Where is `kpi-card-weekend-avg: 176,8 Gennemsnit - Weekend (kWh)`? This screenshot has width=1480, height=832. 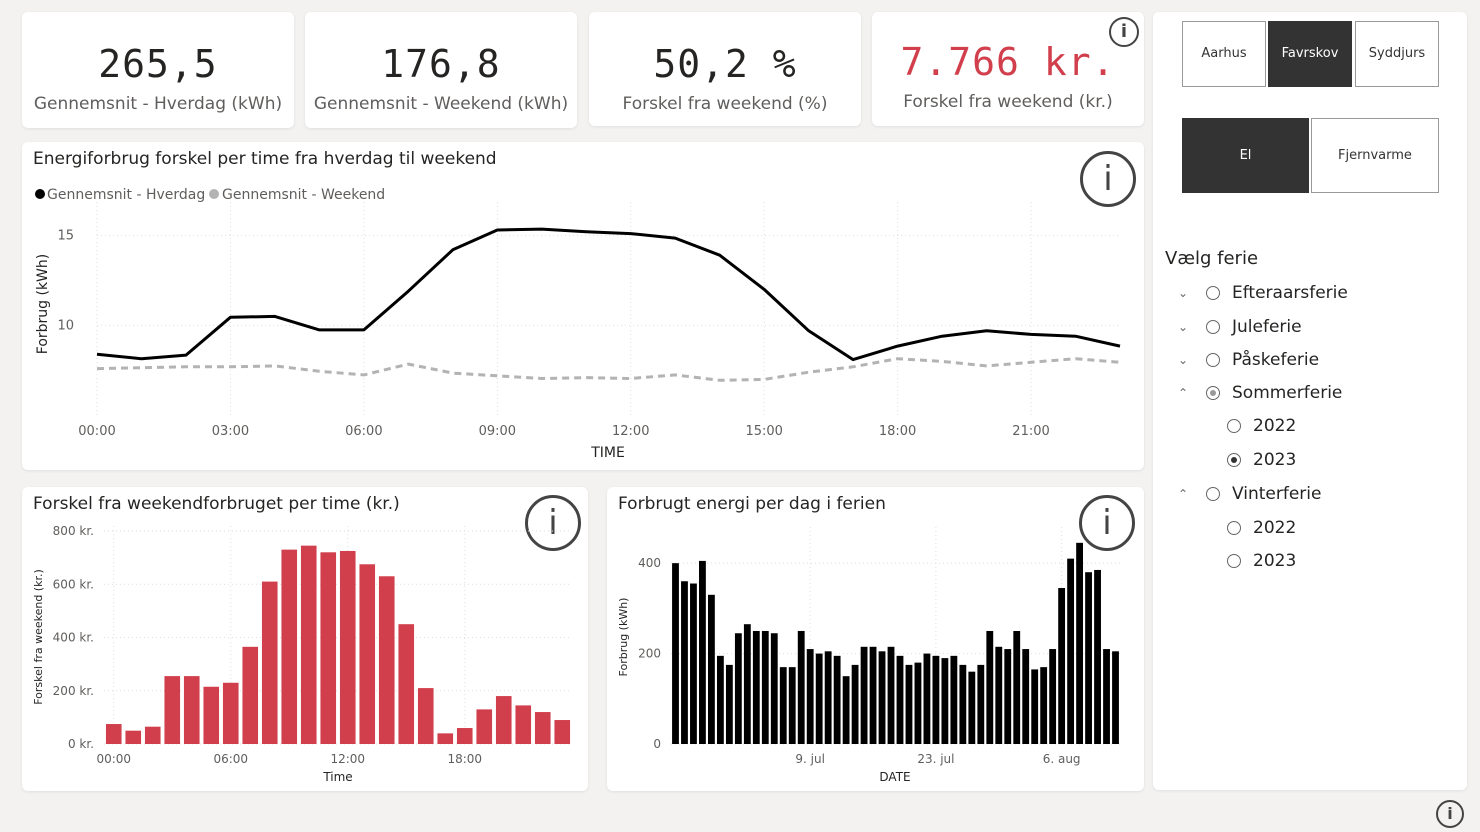 kpi-card-weekend-avg: 176,8 Gennemsnit - Weekend (kWh) is located at coordinates (441, 70).